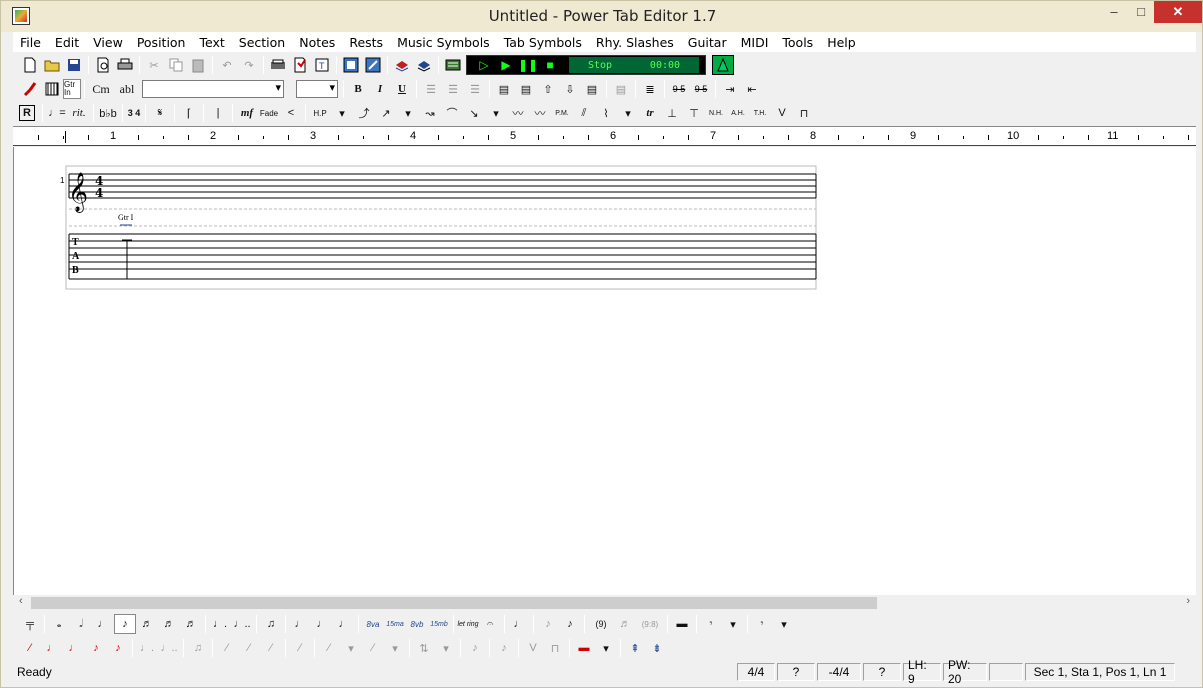  What do you see at coordinates (227, 648) in the screenshot?
I see `slash-staccato-icon: ⁄` at bounding box center [227, 648].